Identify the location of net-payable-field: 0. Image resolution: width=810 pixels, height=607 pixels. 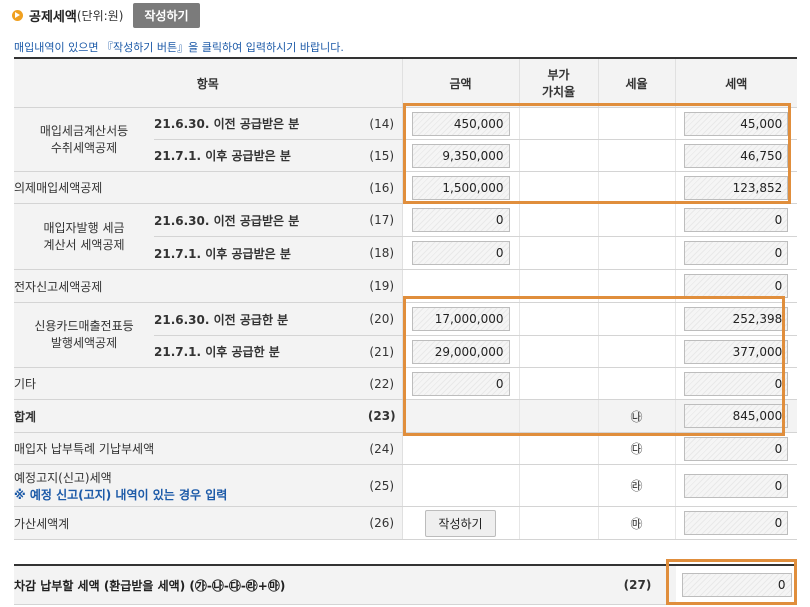
(736, 585).